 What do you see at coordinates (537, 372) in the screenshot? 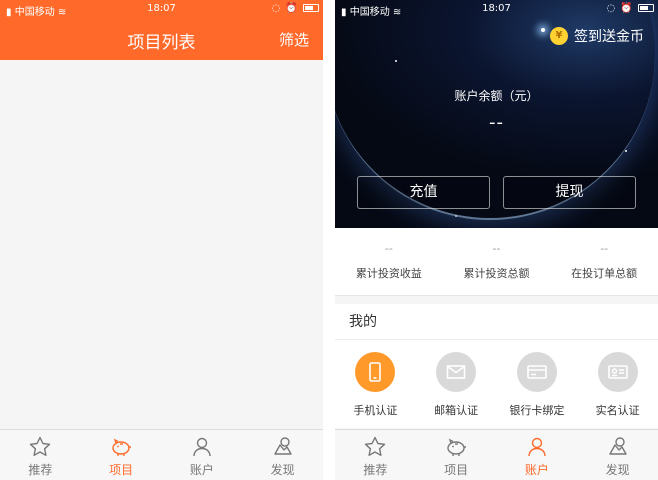
I see `bank-card-icon` at bounding box center [537, 372].